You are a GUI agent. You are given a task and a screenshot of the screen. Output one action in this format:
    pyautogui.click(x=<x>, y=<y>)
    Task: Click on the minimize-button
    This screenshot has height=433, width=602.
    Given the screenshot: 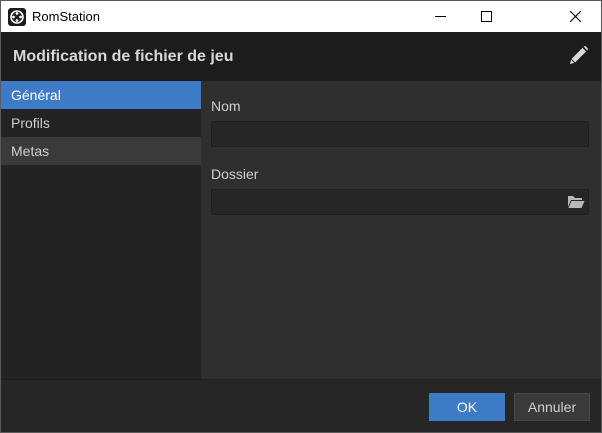 What is the action you would take?
    pyautogui.click(x=440, y=16)
    